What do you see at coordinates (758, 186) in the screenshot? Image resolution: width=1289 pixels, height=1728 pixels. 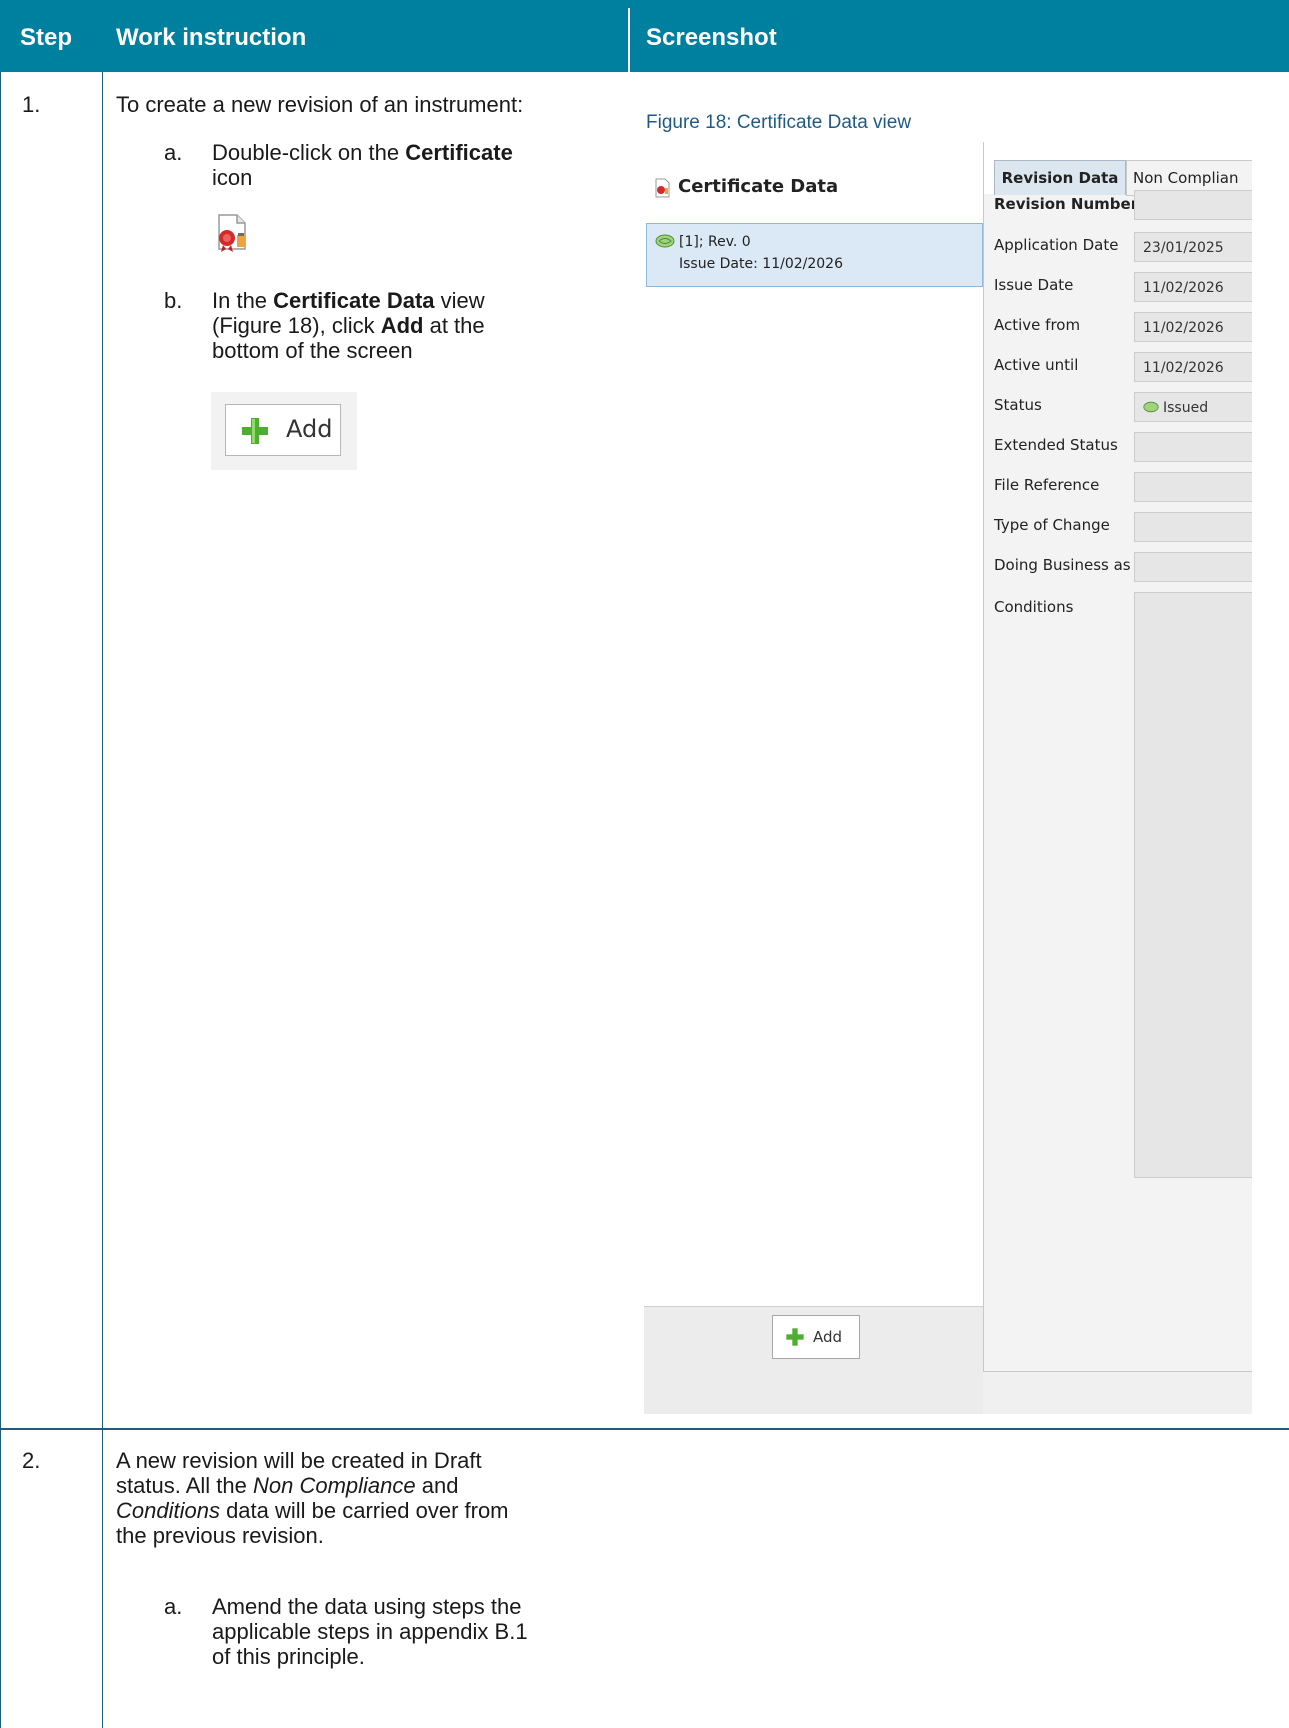 I see `certificate-data-title: Certificate Data` at bounding box center [758, 186].